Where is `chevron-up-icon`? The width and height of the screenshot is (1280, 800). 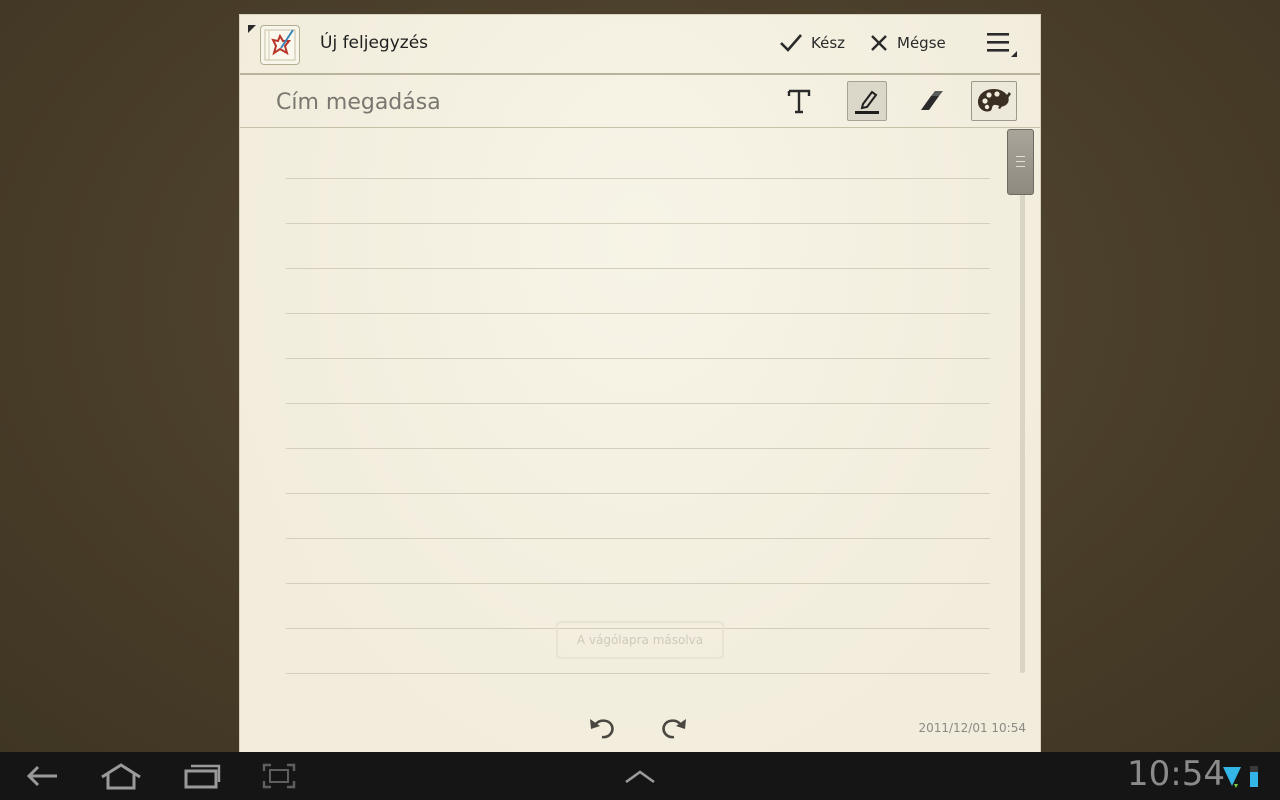
chevron-up-icon is located at coordinates (640, 777).